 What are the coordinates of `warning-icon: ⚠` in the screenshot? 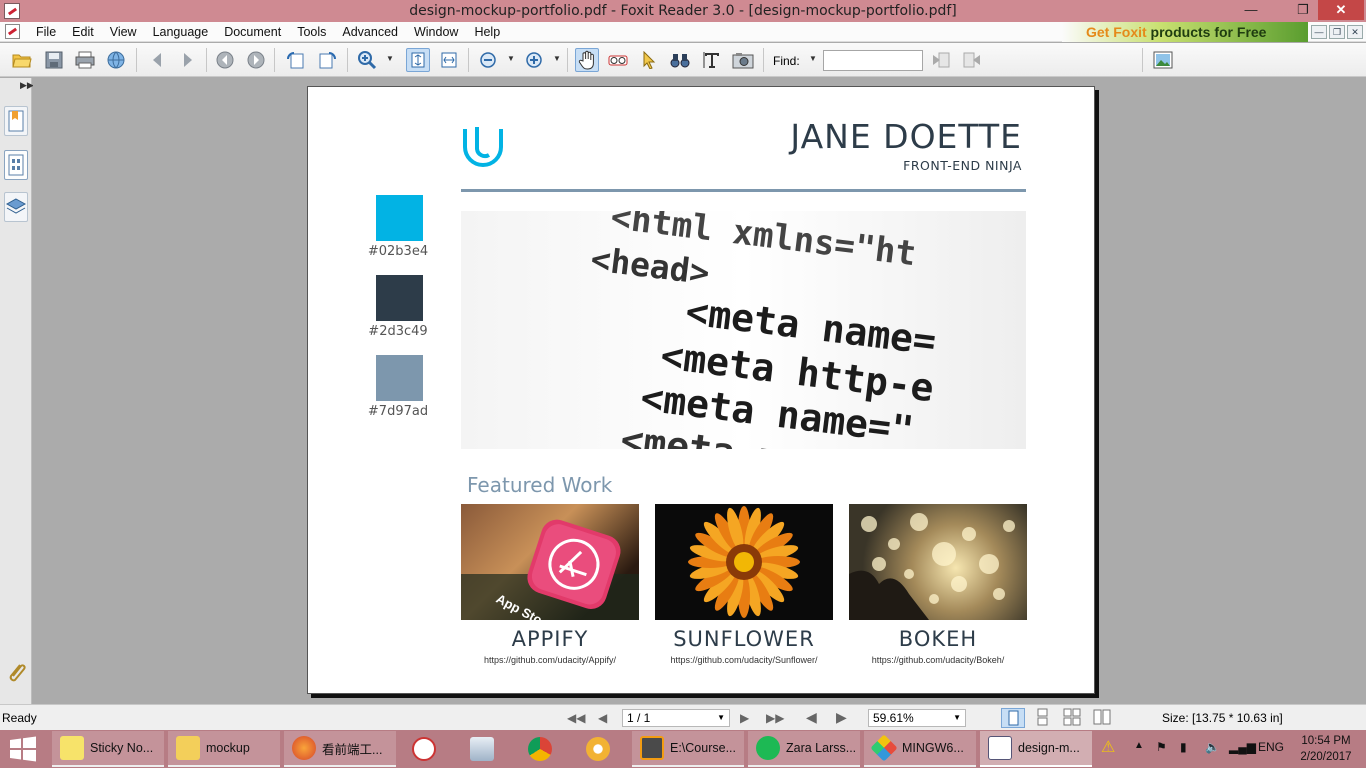 It's located at (1108, 747).